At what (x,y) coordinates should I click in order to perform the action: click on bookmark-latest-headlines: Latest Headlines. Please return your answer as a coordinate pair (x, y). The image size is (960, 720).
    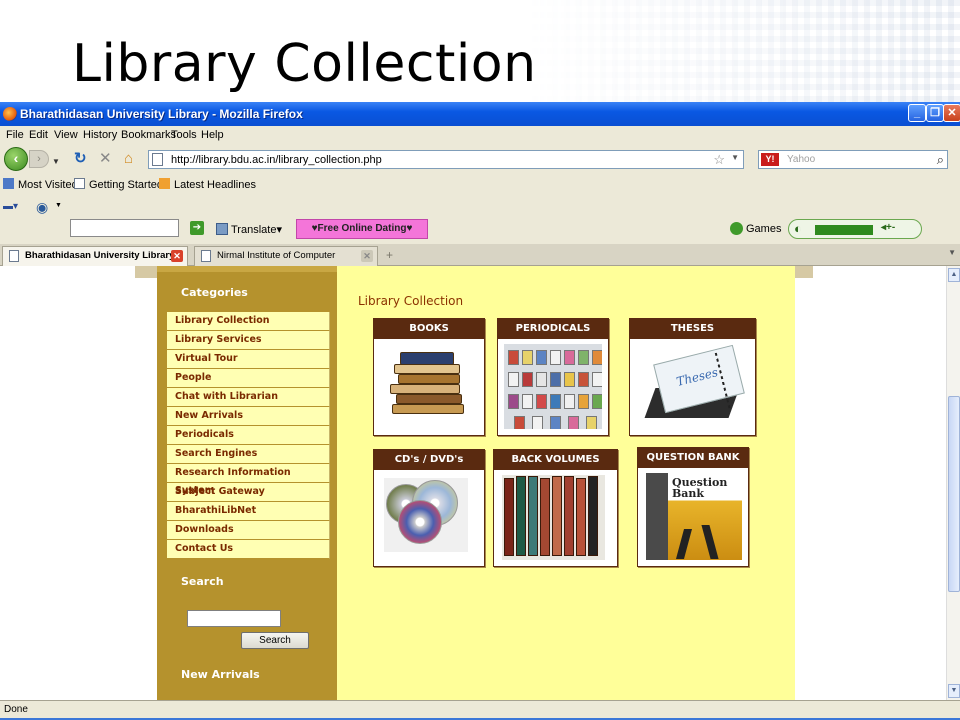
    Looking at the image, I should click on (207, 184).